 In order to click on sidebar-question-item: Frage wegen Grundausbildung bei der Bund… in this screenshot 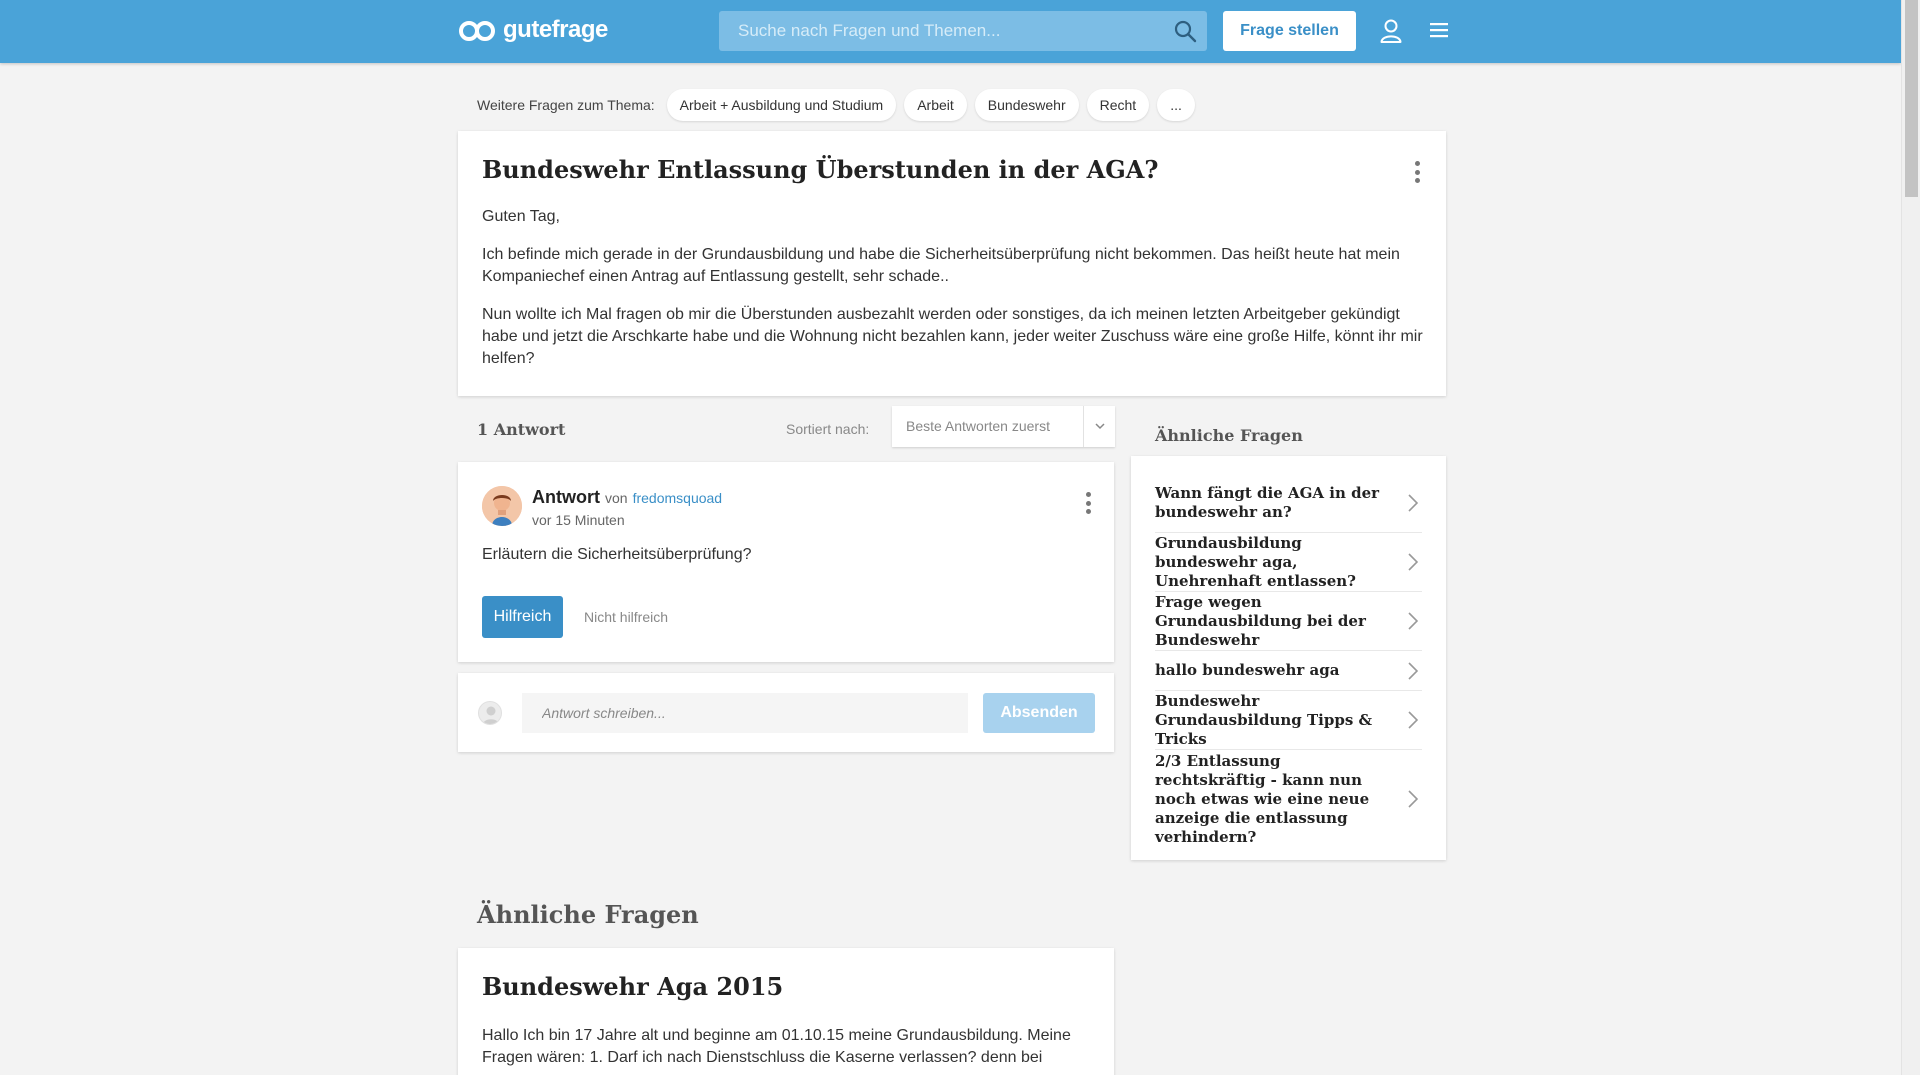, I will do `click(1288, 621)`.